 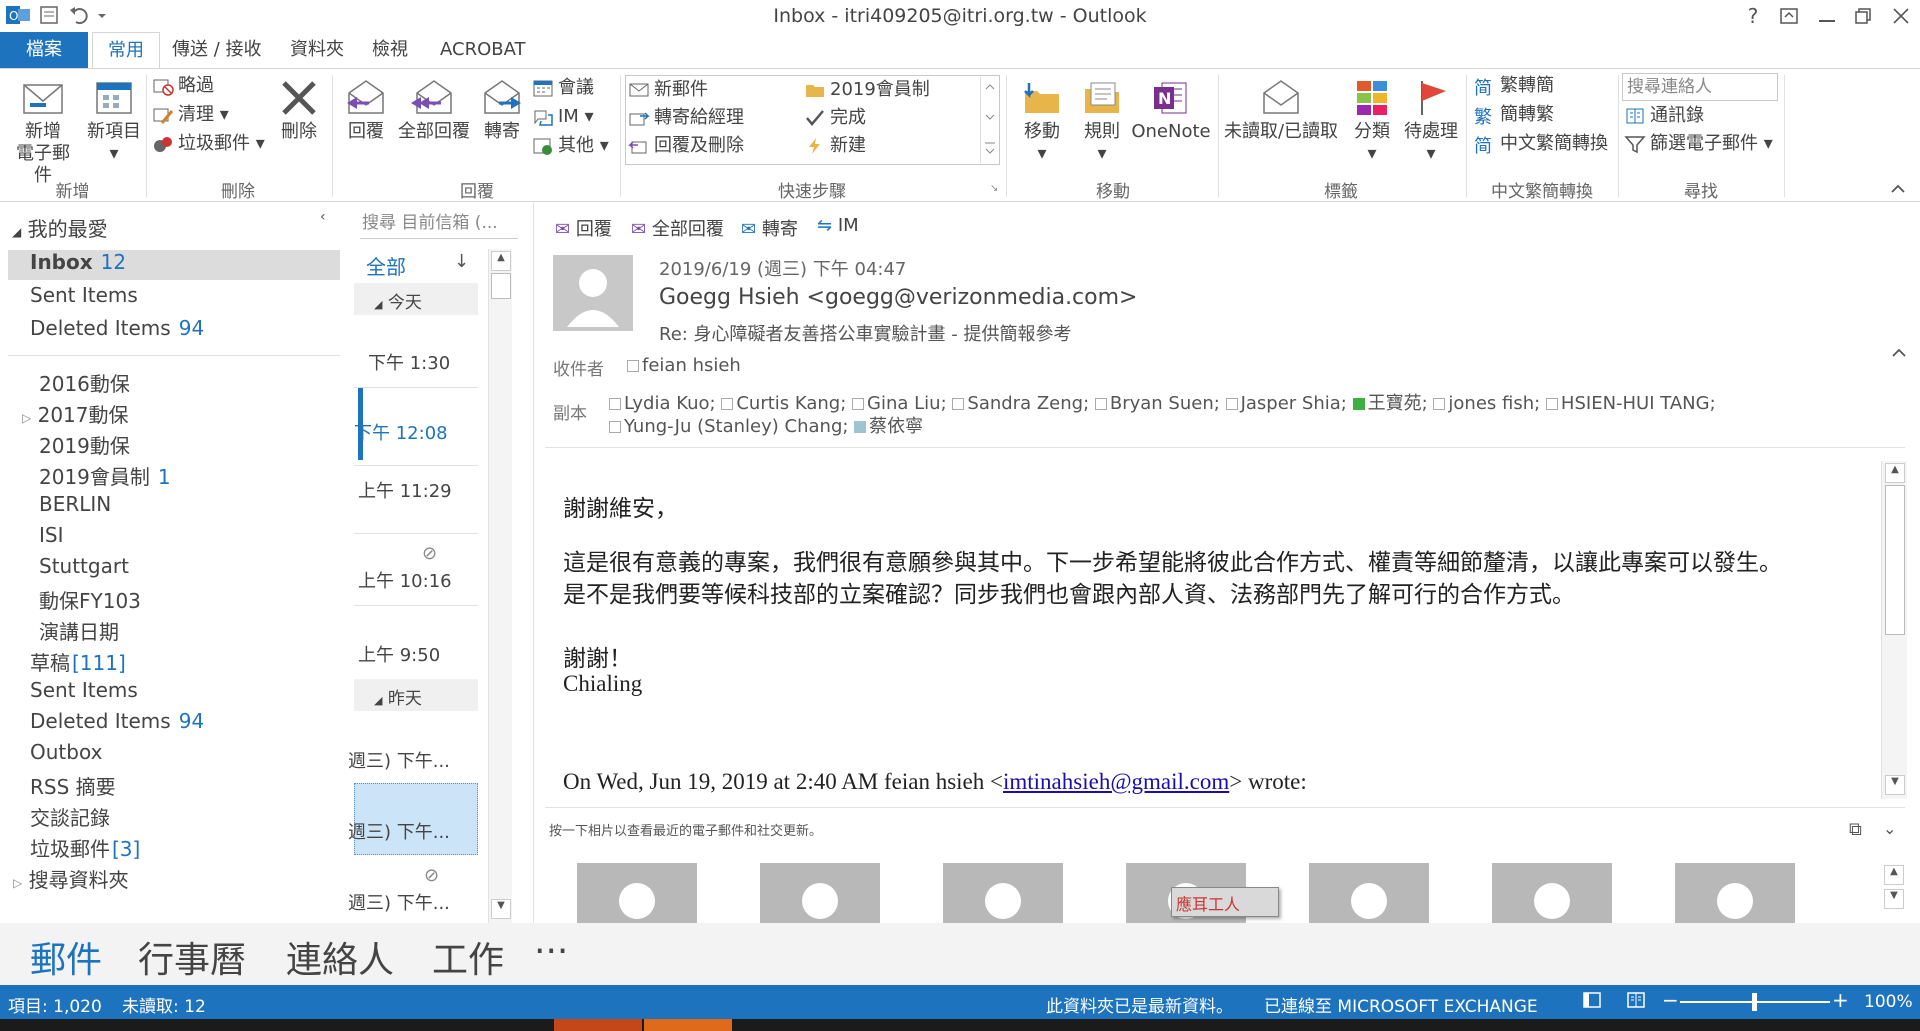 I want to click on zoom-slider-thumb, so click(x=1754, y=1002).